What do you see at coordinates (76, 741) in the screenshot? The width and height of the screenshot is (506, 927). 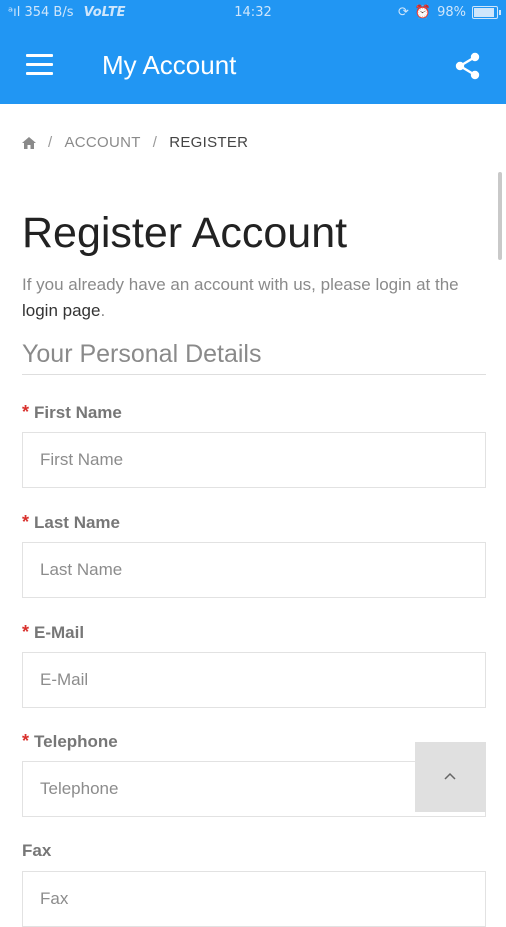 I see `telephone-label-text: Telephone` at bounding box center [76, 741].